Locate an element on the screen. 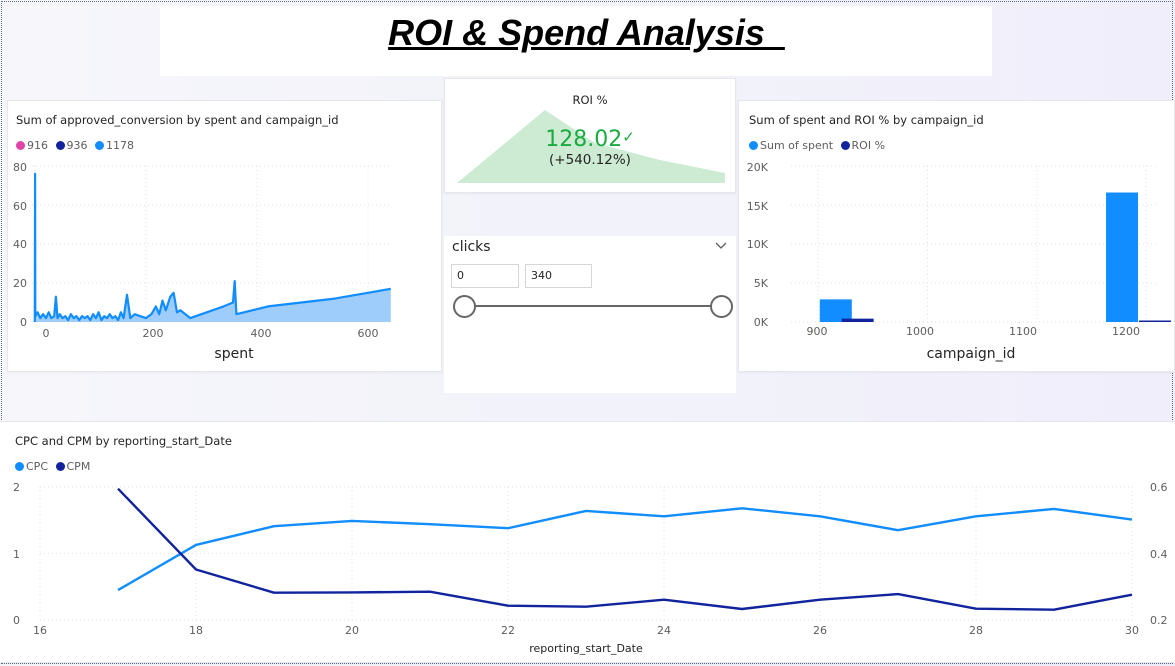 The image size is (1175, 666). x-tick: 200 is located at coordinates (153, 333).